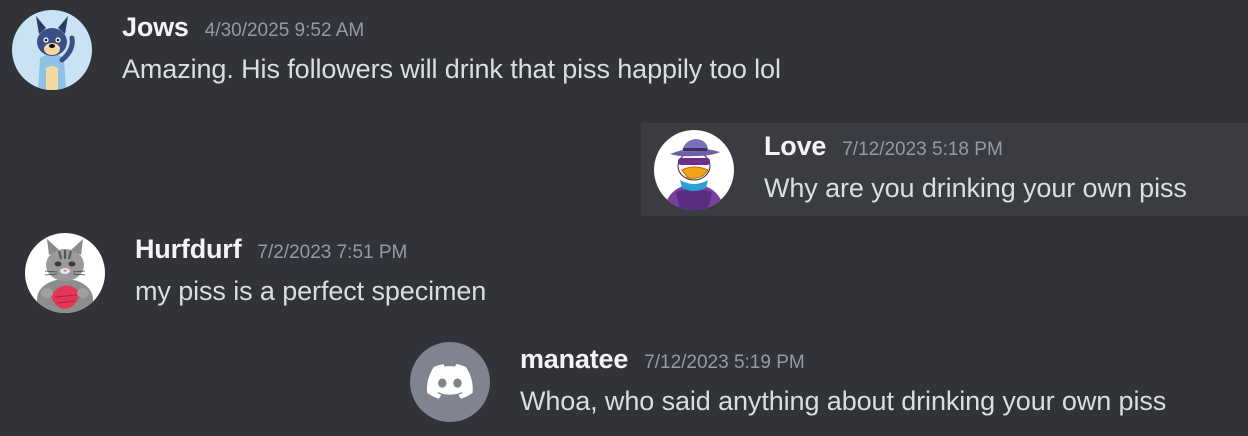  I want to click on username: manatee, so click(574, 359).